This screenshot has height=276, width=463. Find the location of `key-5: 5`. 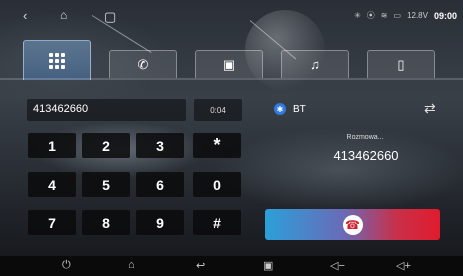

key-5: 5 is located at coordinates (106, 184).